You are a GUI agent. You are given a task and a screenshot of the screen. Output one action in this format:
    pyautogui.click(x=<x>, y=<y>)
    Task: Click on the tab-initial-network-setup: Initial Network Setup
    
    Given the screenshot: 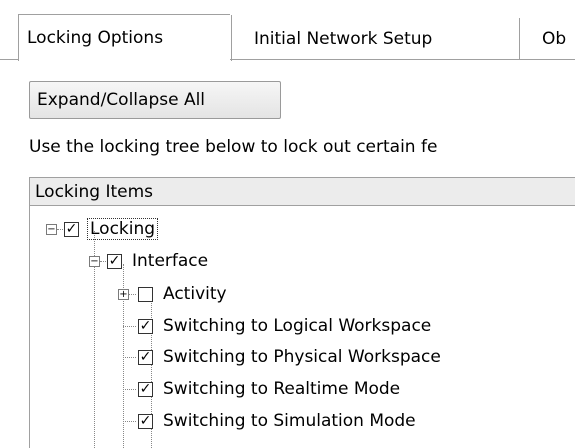 What is the action you would take?
    pyautogui.click(x=375, y=38)
    